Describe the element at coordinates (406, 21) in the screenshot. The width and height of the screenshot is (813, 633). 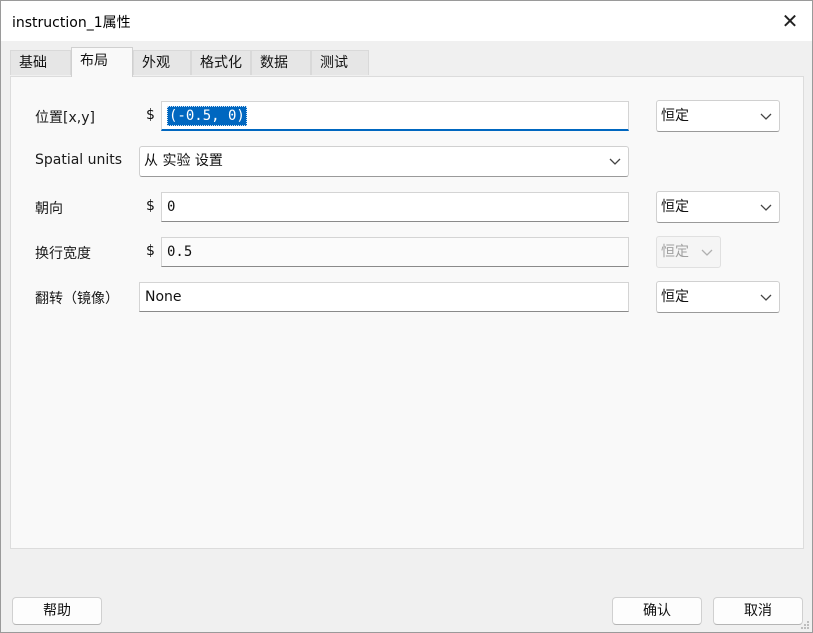
I see `title-bar: instruction_1属性 ✕` at that location.